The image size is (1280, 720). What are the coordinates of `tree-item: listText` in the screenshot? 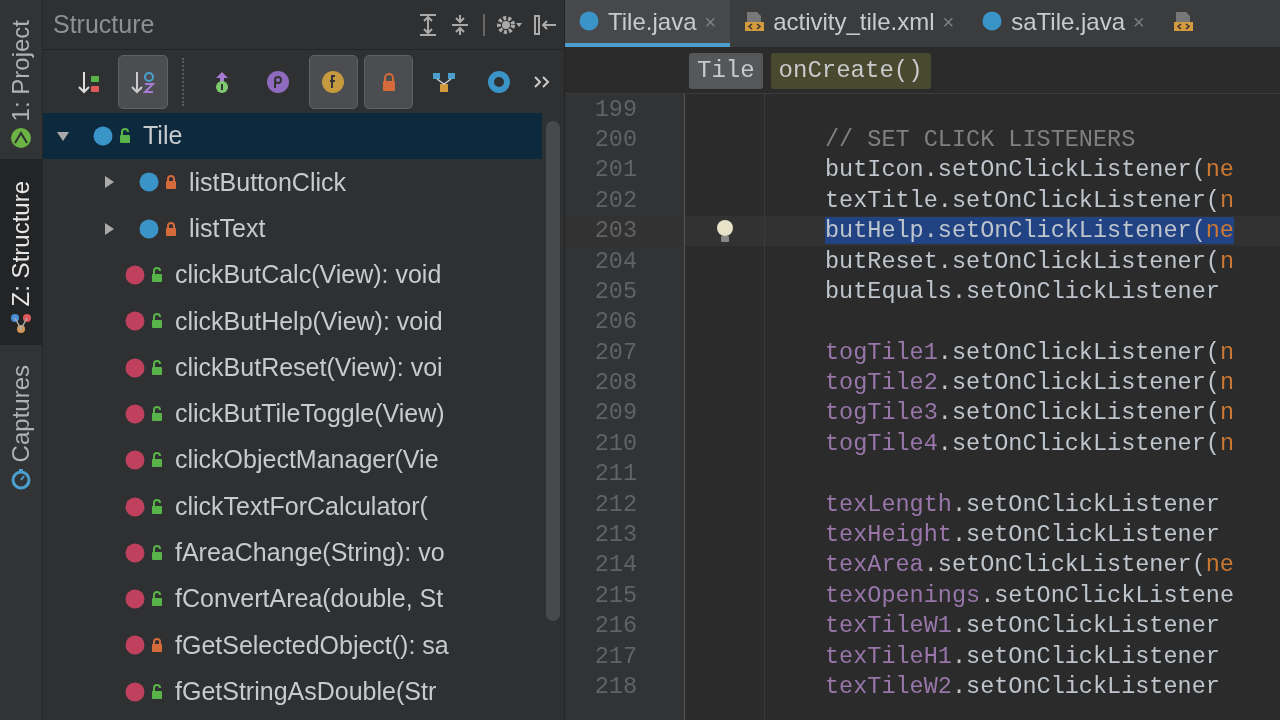 It's located at (292, 228).